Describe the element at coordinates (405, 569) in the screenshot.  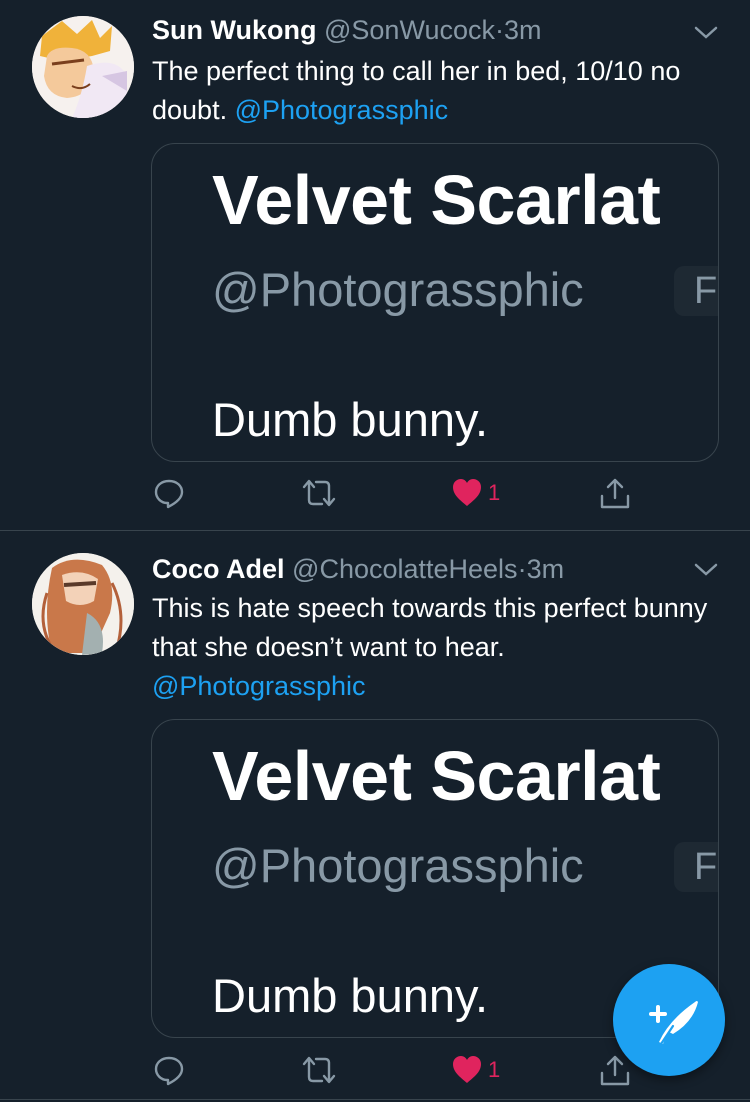
I see `user-handle: @ChocolatteHeels` at that location.